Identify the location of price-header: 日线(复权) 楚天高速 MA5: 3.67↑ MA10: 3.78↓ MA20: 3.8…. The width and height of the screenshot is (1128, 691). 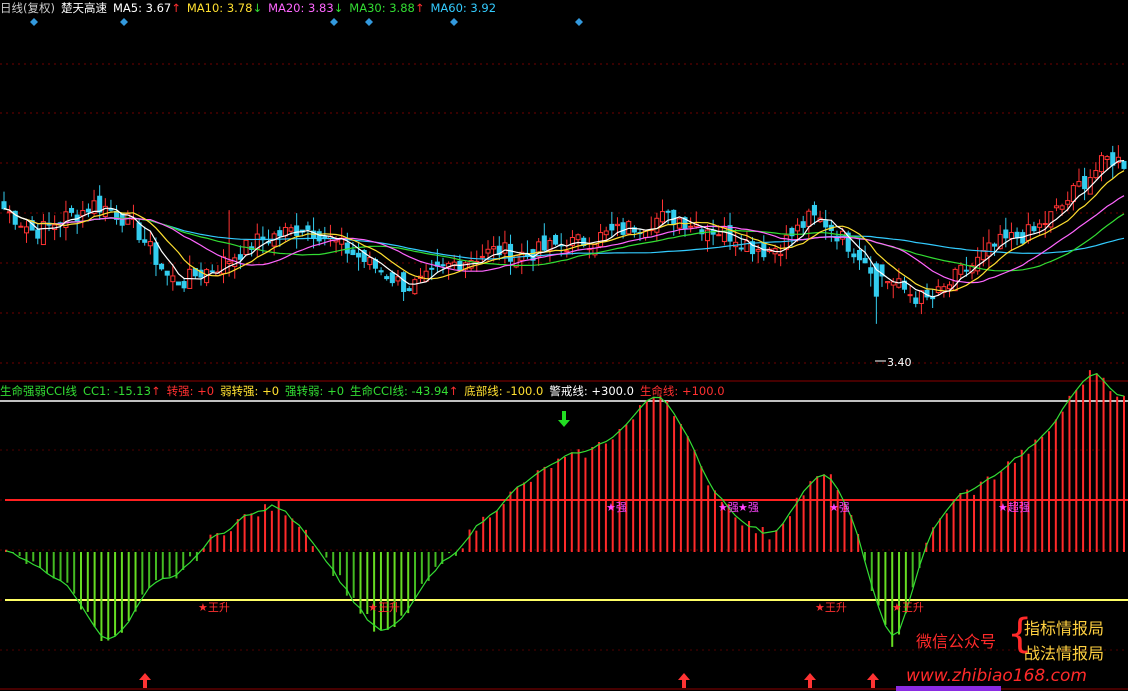
(254, 8).